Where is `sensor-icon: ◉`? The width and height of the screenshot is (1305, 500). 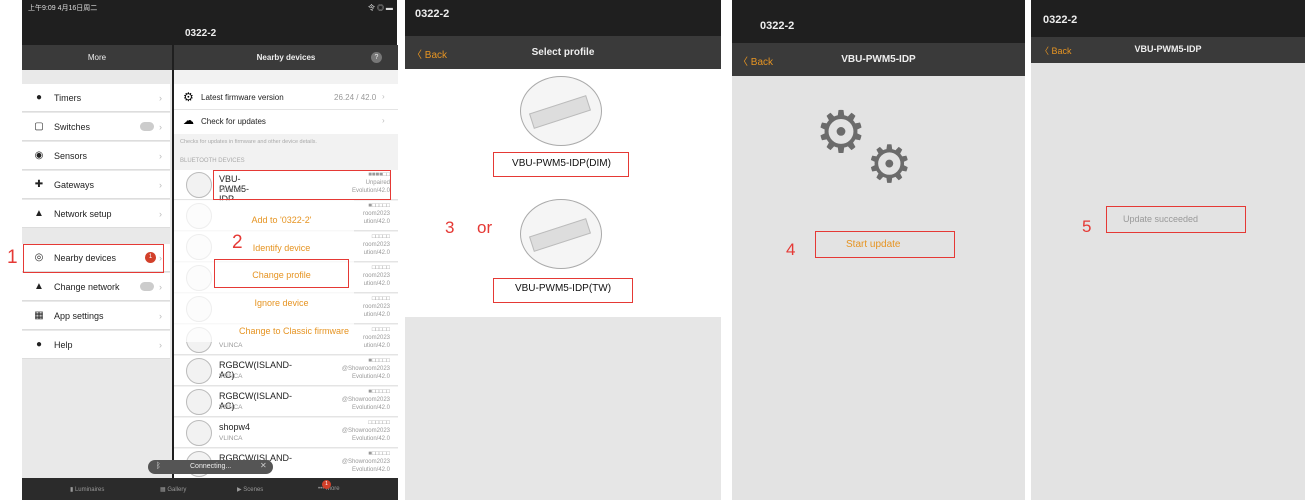 sensor-icon: ◉ is located at coordinates (39, 155).